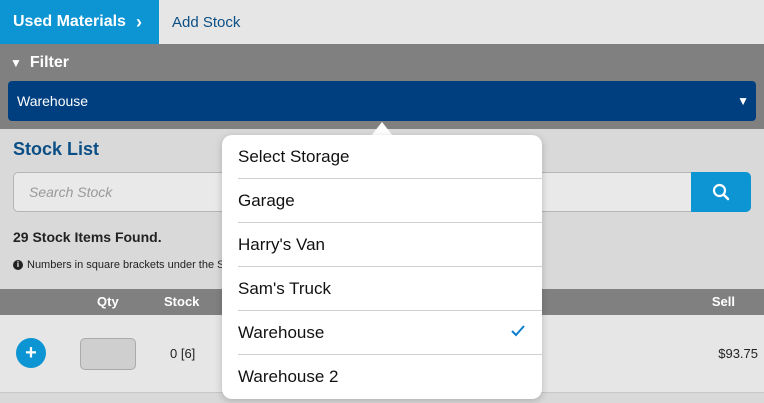 The width and height of the screenshot is (764, 403). Describe the element at coordinates (288, 376) in the screenshot. I see `storage-option-label: Warehouse 2` at that location.